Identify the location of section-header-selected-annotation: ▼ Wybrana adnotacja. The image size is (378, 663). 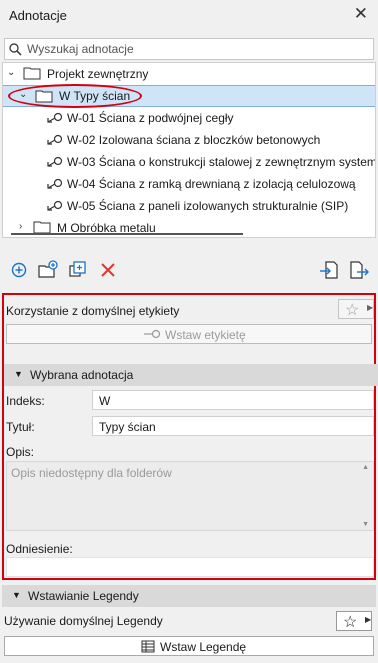
(191, 375).